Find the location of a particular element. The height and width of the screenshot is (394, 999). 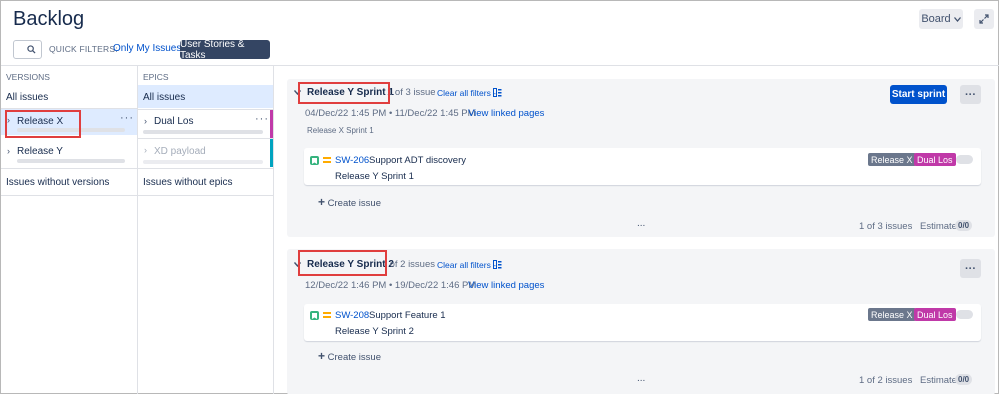

version-item-release-y: › Release Y is located at coordinates (69, 153).